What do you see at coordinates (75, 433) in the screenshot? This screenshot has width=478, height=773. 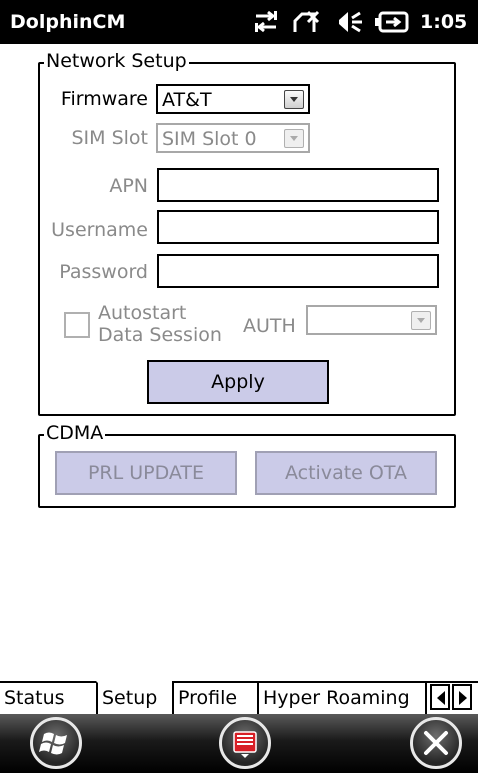 I see `cdma-legend: CDMA` at bounding box center [75, 433].